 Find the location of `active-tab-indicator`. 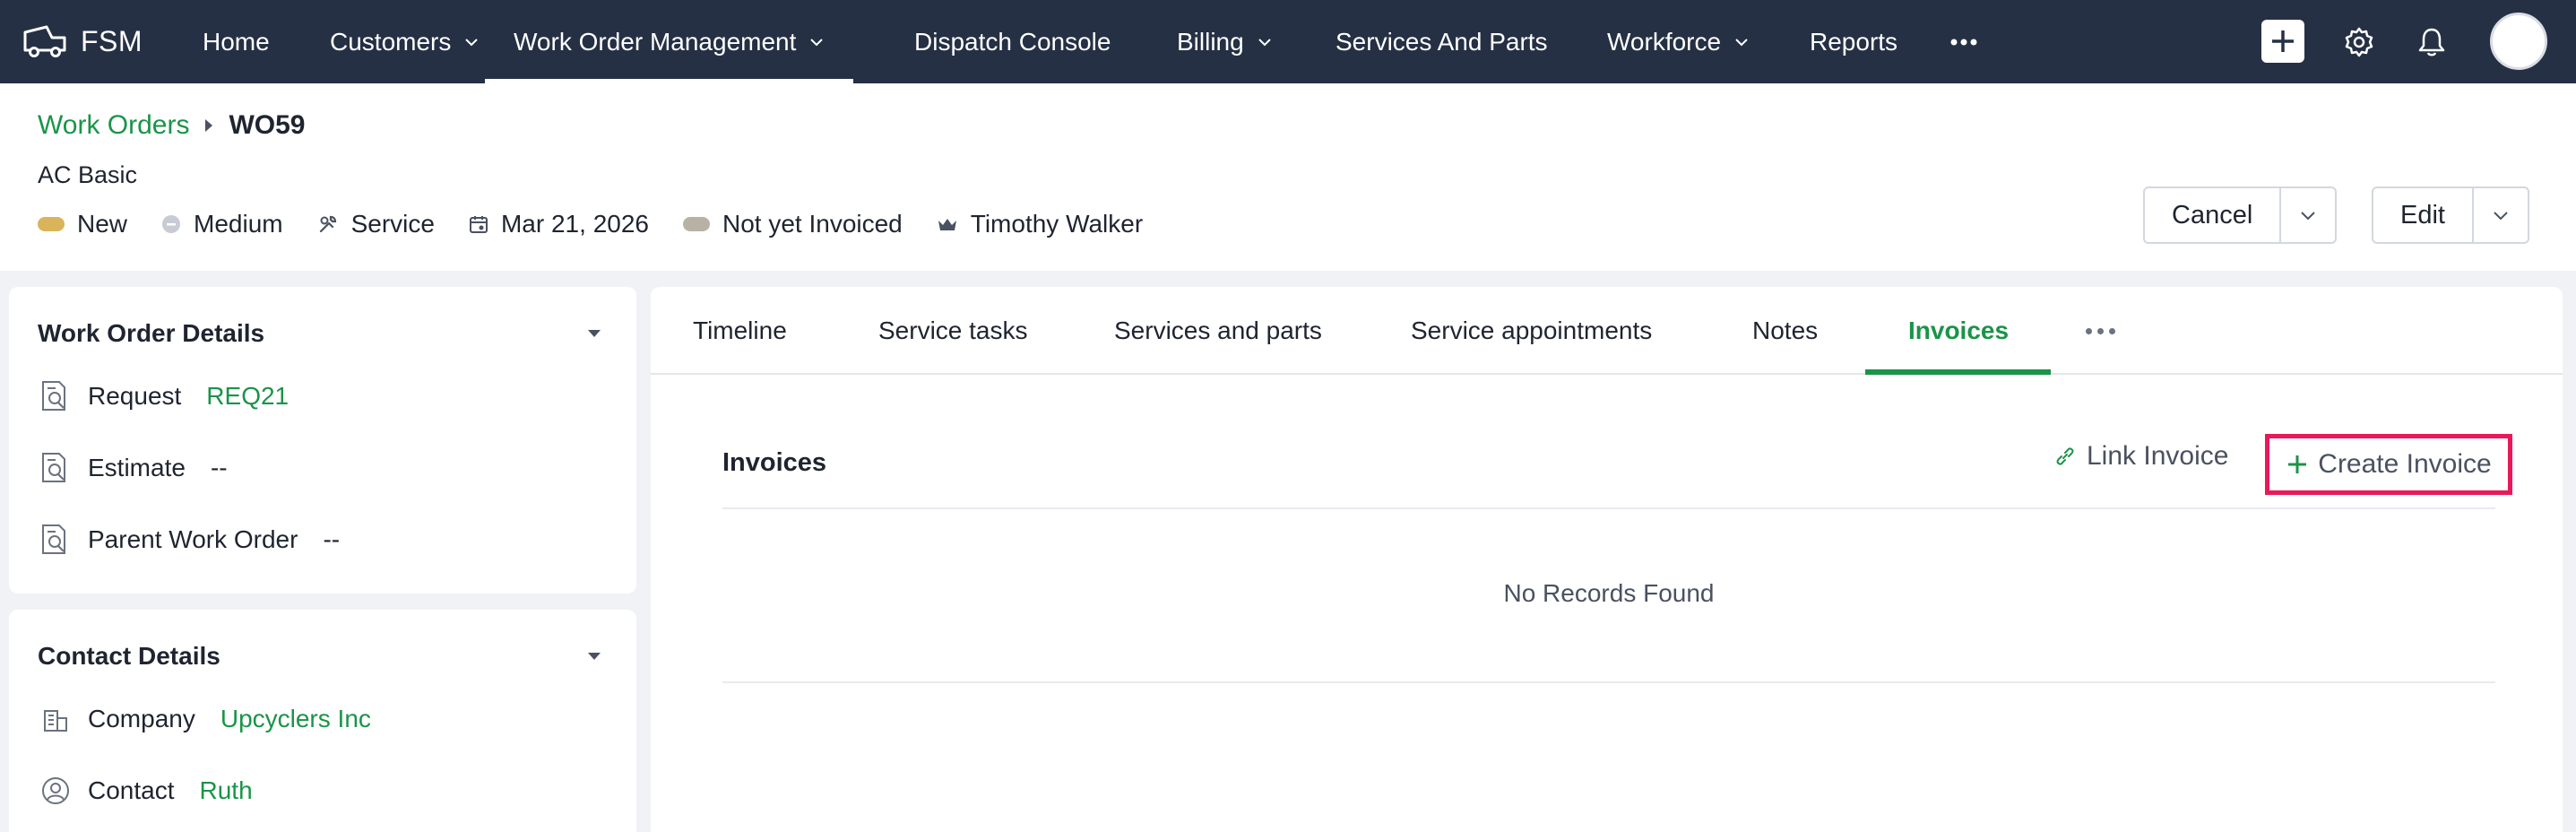

active-tab-indicator is located at coordinates (1958, 372).